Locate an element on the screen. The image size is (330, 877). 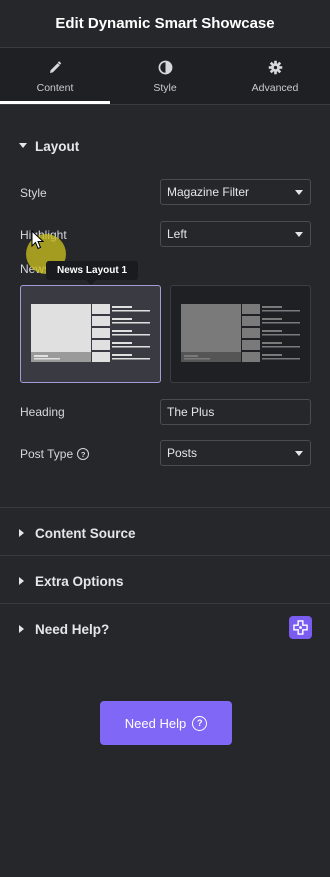
half-circle-icon is located at coordinates (165, 68).